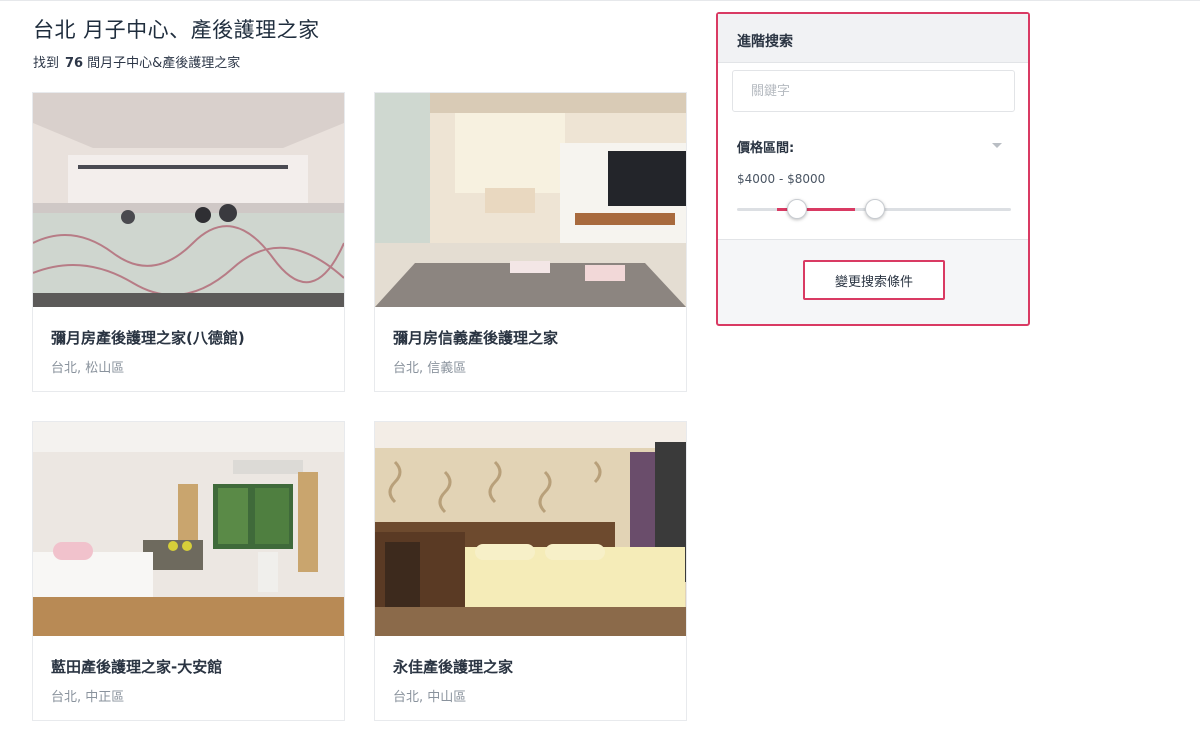 Image resolution: width=1200 pixels, height=740 pixels. I want to click on panel-header: 進階搜索, so click(873, 38).